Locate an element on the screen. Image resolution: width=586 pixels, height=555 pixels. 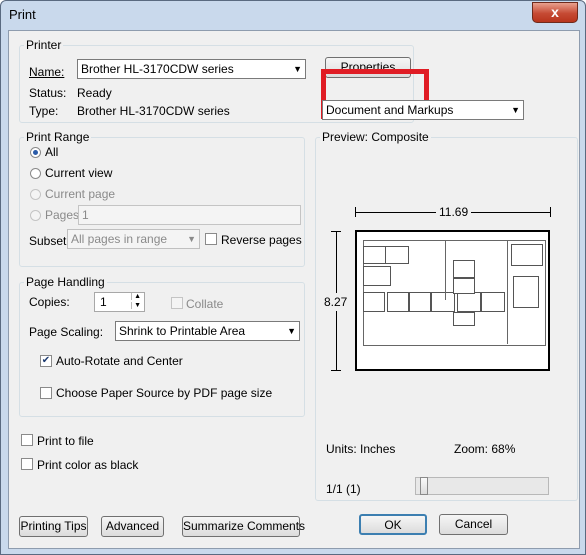
height-dimension-label: 8.27 is located at coordinates (336, 302).